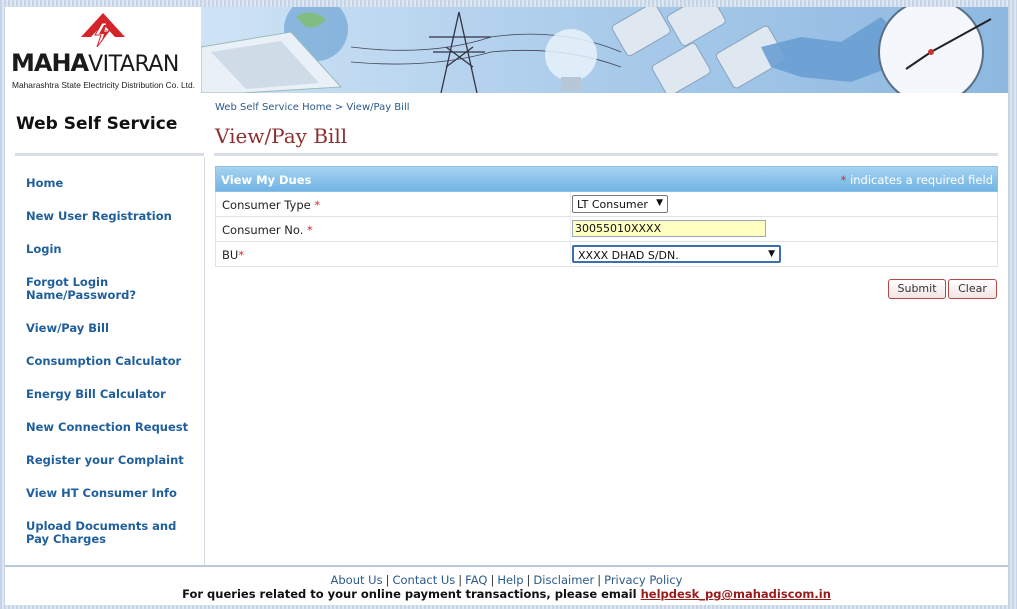 The height and width of the screenshot is (609, 1017). I want to click on bu-label-text: BU, so click(230, 255).